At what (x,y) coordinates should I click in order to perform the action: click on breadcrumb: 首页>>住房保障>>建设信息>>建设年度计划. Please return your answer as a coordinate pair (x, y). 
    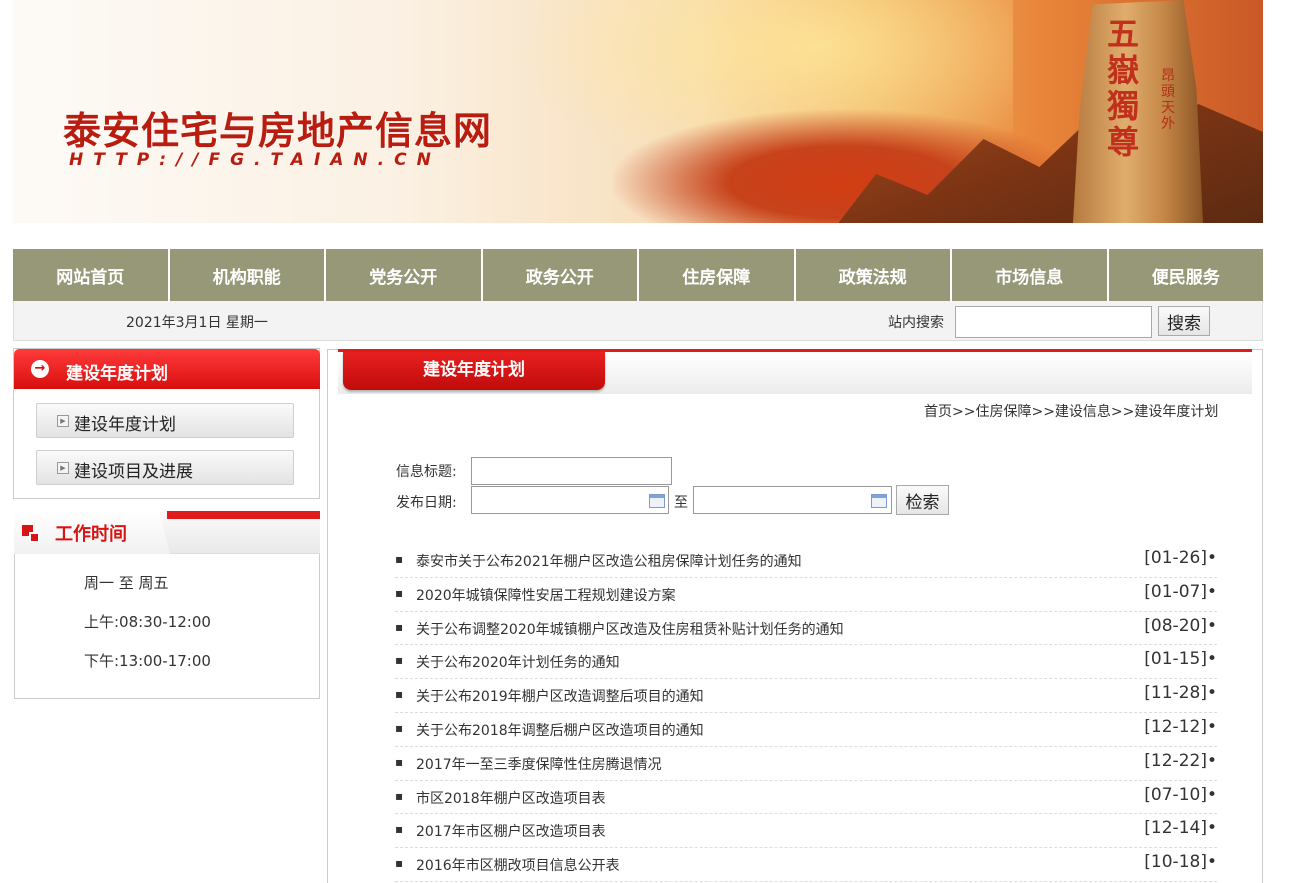
    Looking at the image, I should click on (1071, 412).